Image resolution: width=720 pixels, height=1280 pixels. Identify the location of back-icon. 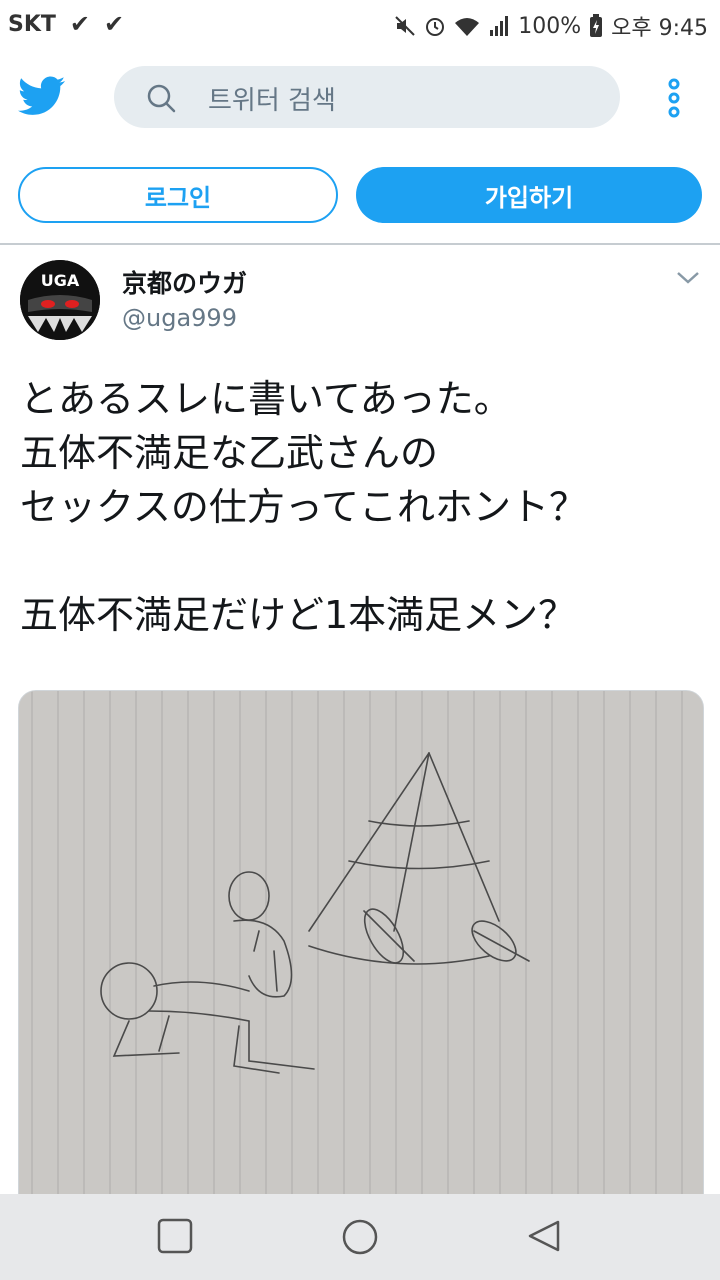
(544, 1236).